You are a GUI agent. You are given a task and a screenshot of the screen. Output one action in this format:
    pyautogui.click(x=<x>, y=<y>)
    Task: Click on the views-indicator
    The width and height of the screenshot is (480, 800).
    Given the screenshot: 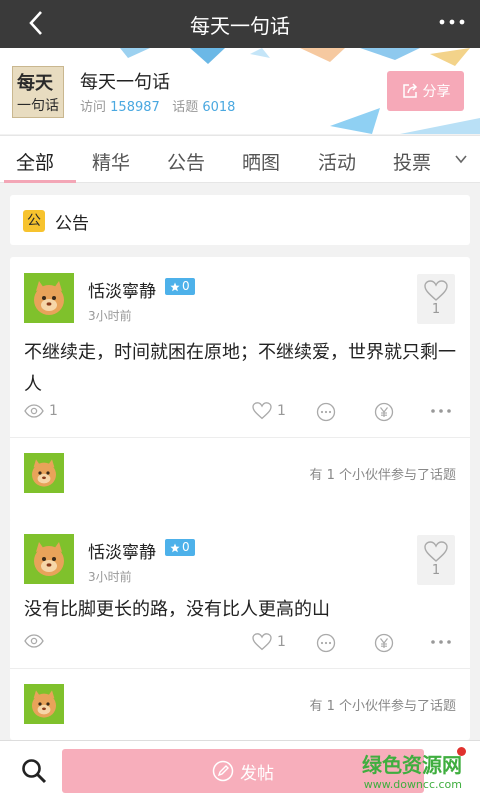 What is the action you would take?
    pyautogui.click(x=36, y=641)
    